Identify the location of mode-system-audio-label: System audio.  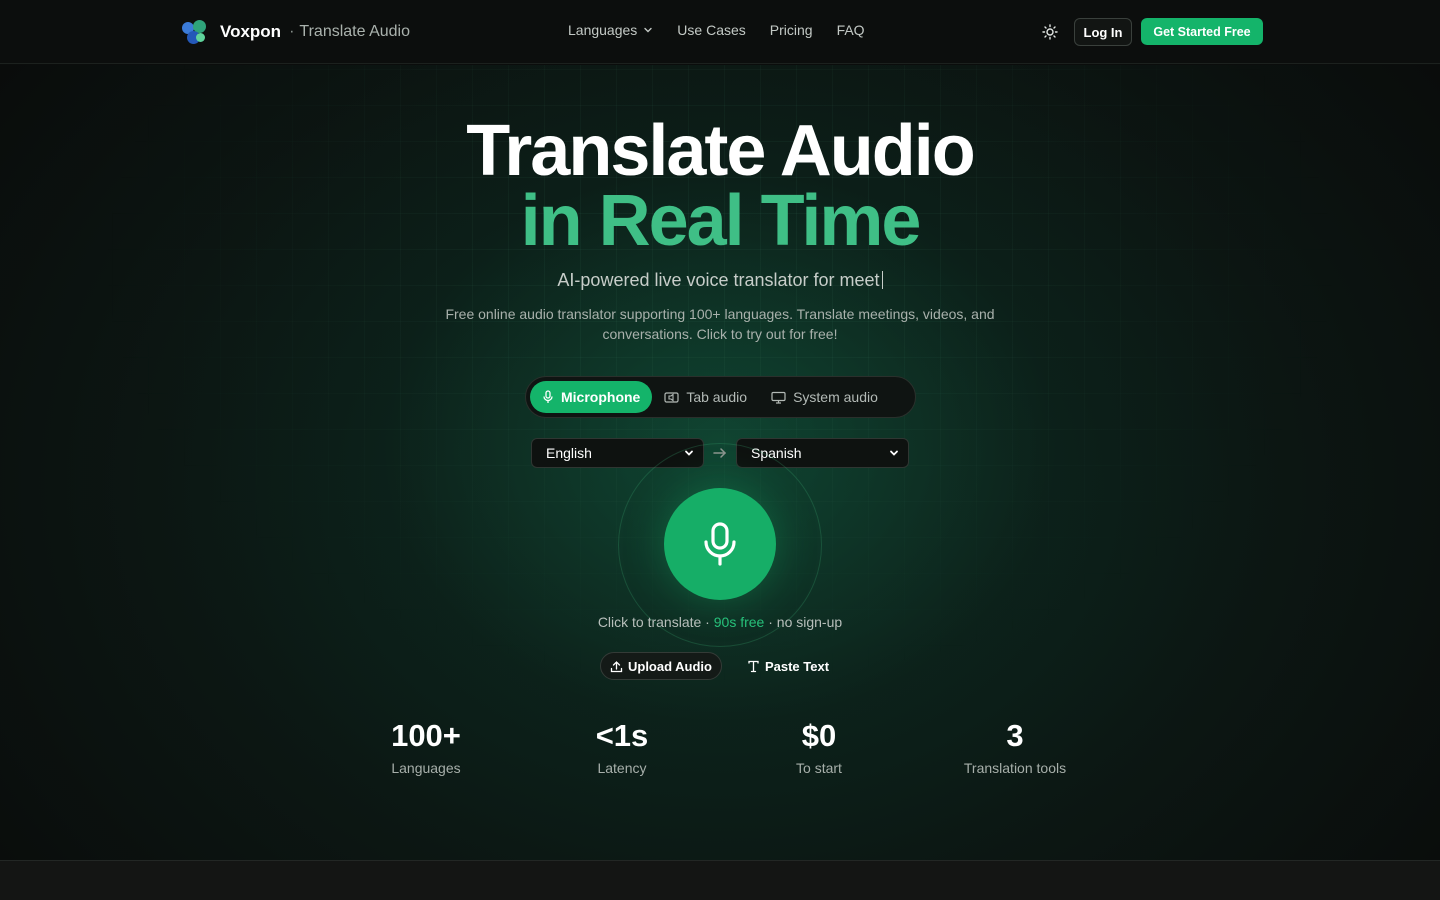
(835, 397).